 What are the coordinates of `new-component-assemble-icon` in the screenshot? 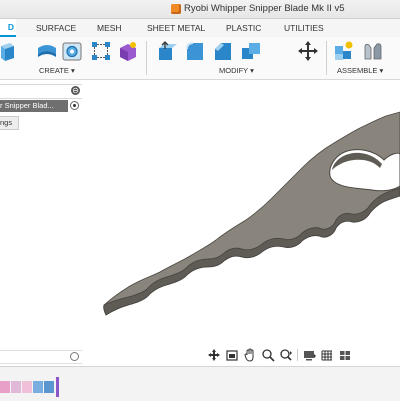 It's located at (344, 51).